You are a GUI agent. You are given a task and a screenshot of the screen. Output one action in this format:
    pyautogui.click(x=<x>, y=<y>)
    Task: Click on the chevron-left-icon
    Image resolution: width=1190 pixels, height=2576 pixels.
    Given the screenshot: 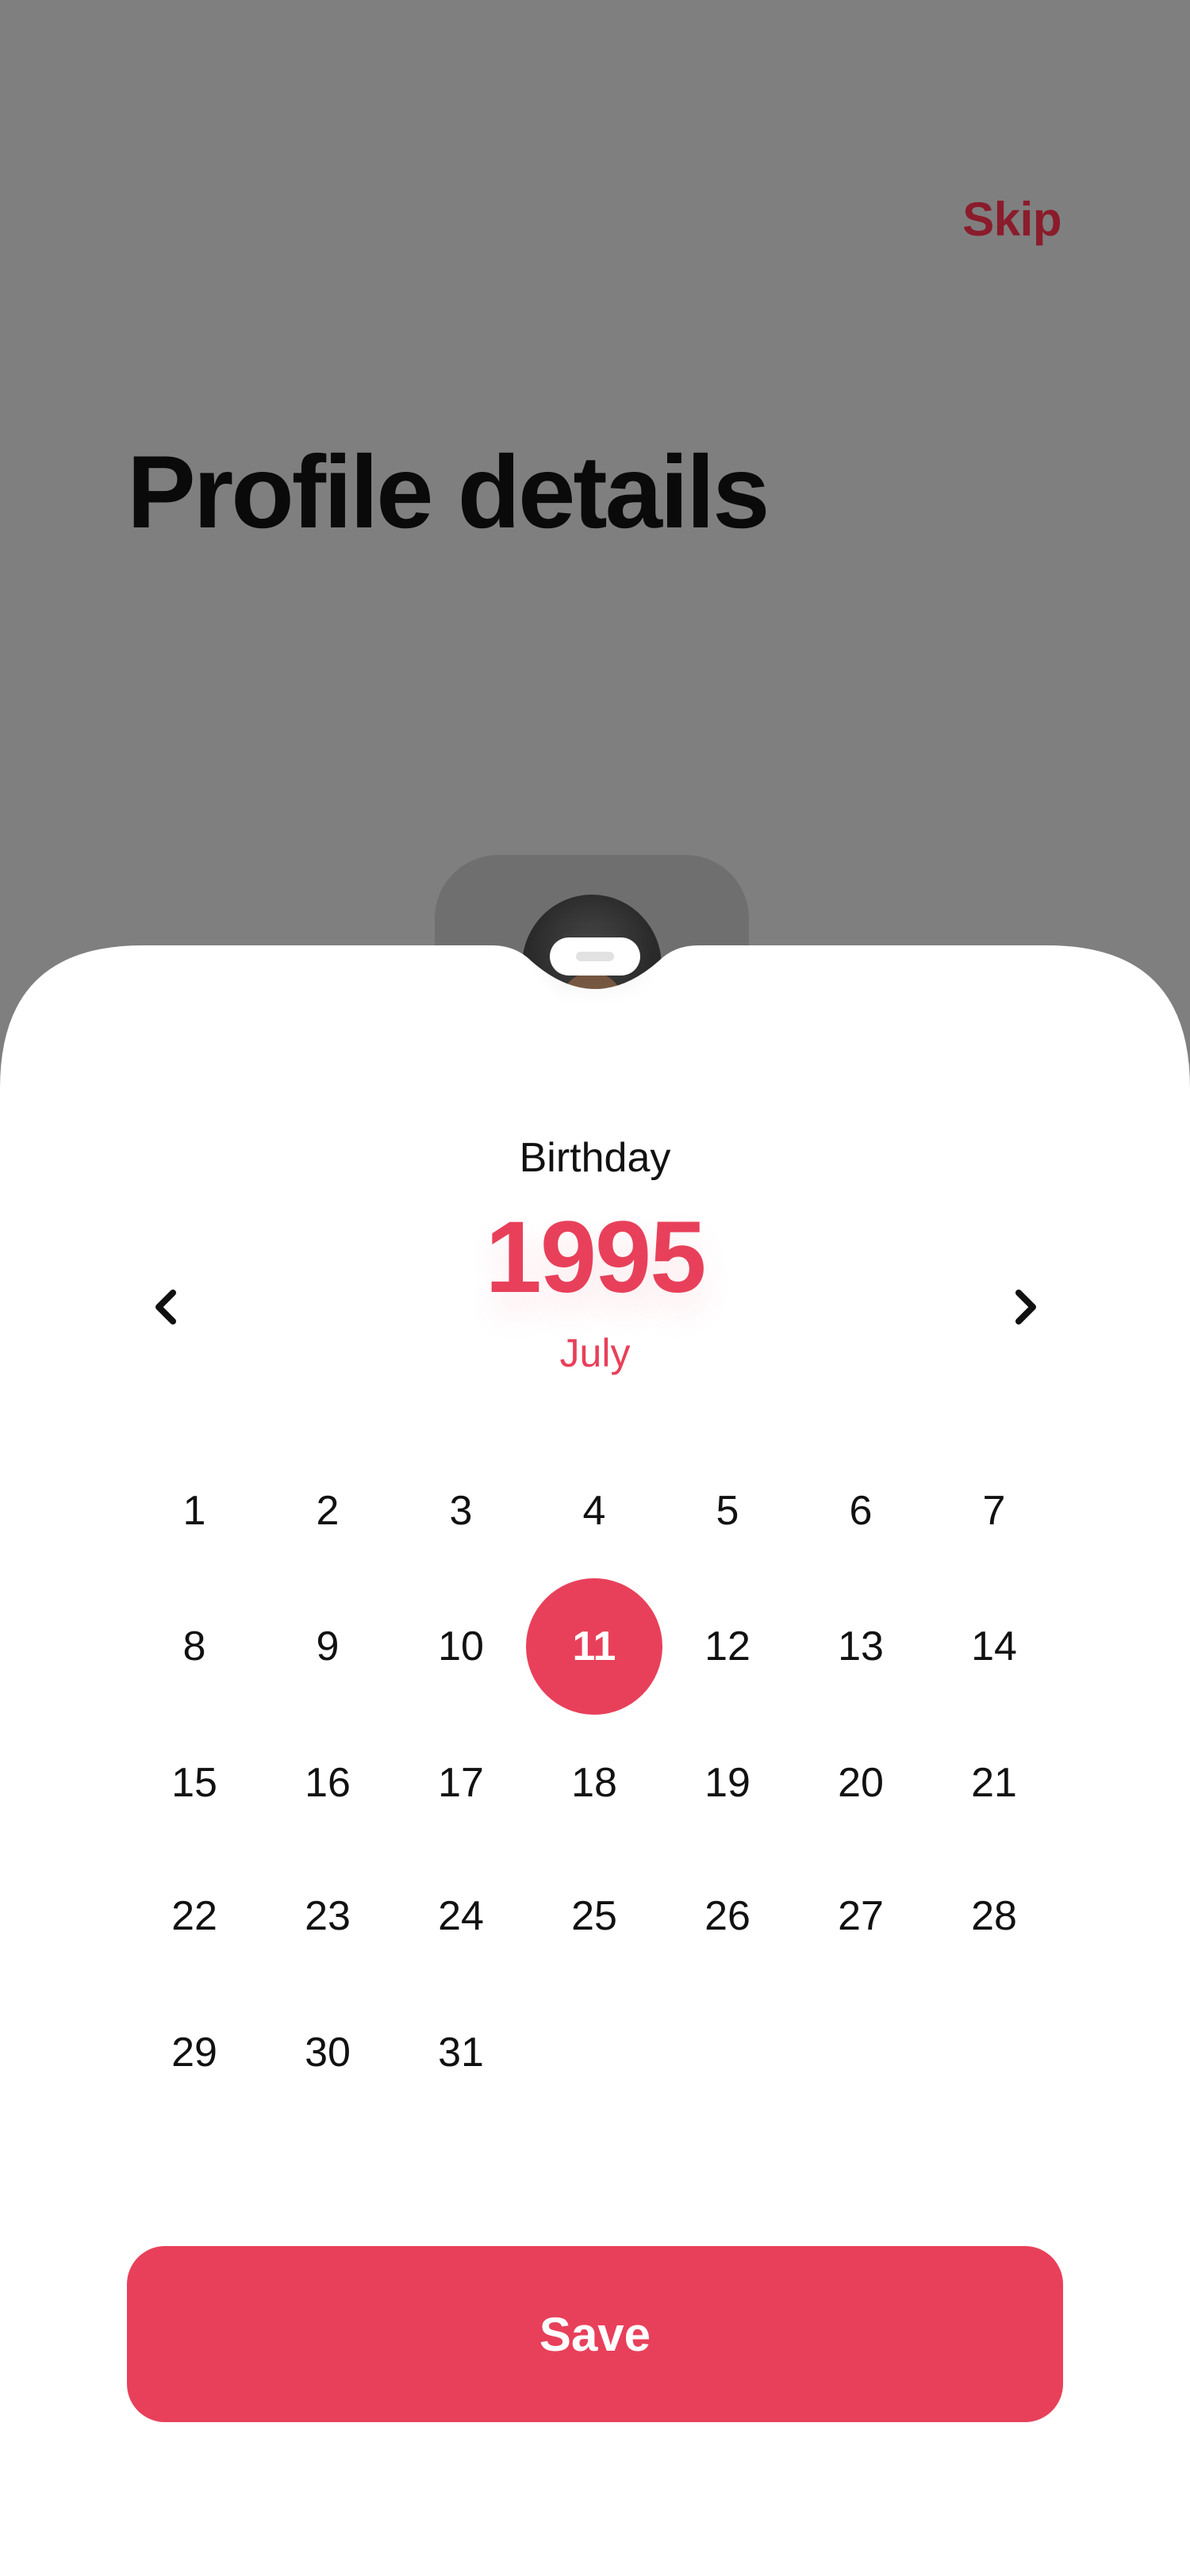 What is the action you would take?
    pyautogui.click(x=165, y=1307)
    